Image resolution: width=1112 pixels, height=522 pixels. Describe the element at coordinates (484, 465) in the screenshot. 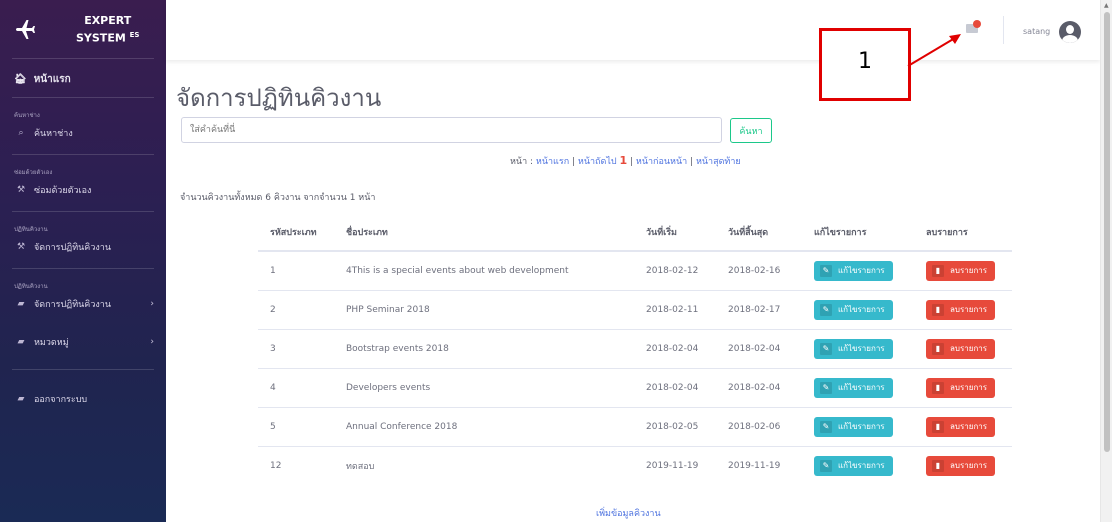

I see `cell-name: ทดสอบ` at that location.